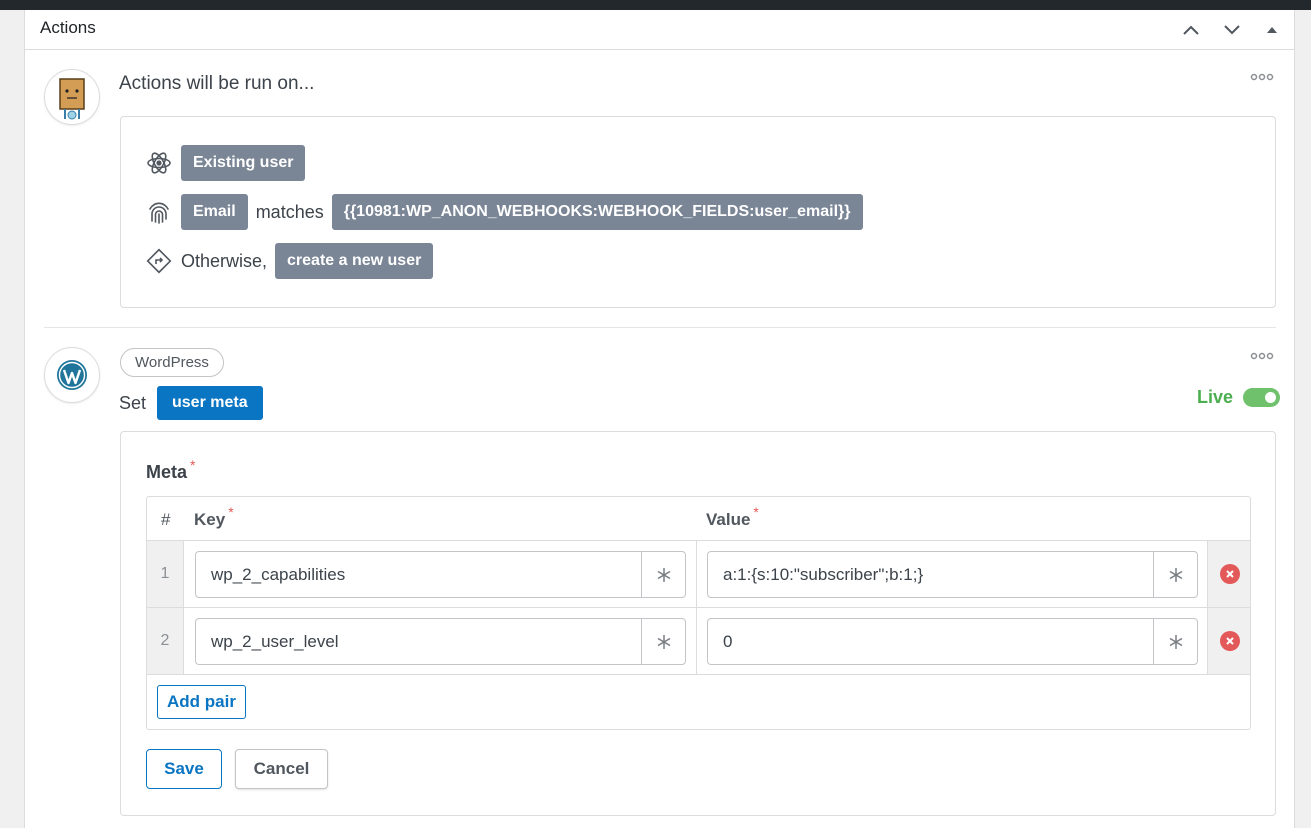 This screenshot has height=828, width=1311. Describe the element at coordinates (1272, 30) in the screenshot. I see `collapse-toggle-icon` at that location.